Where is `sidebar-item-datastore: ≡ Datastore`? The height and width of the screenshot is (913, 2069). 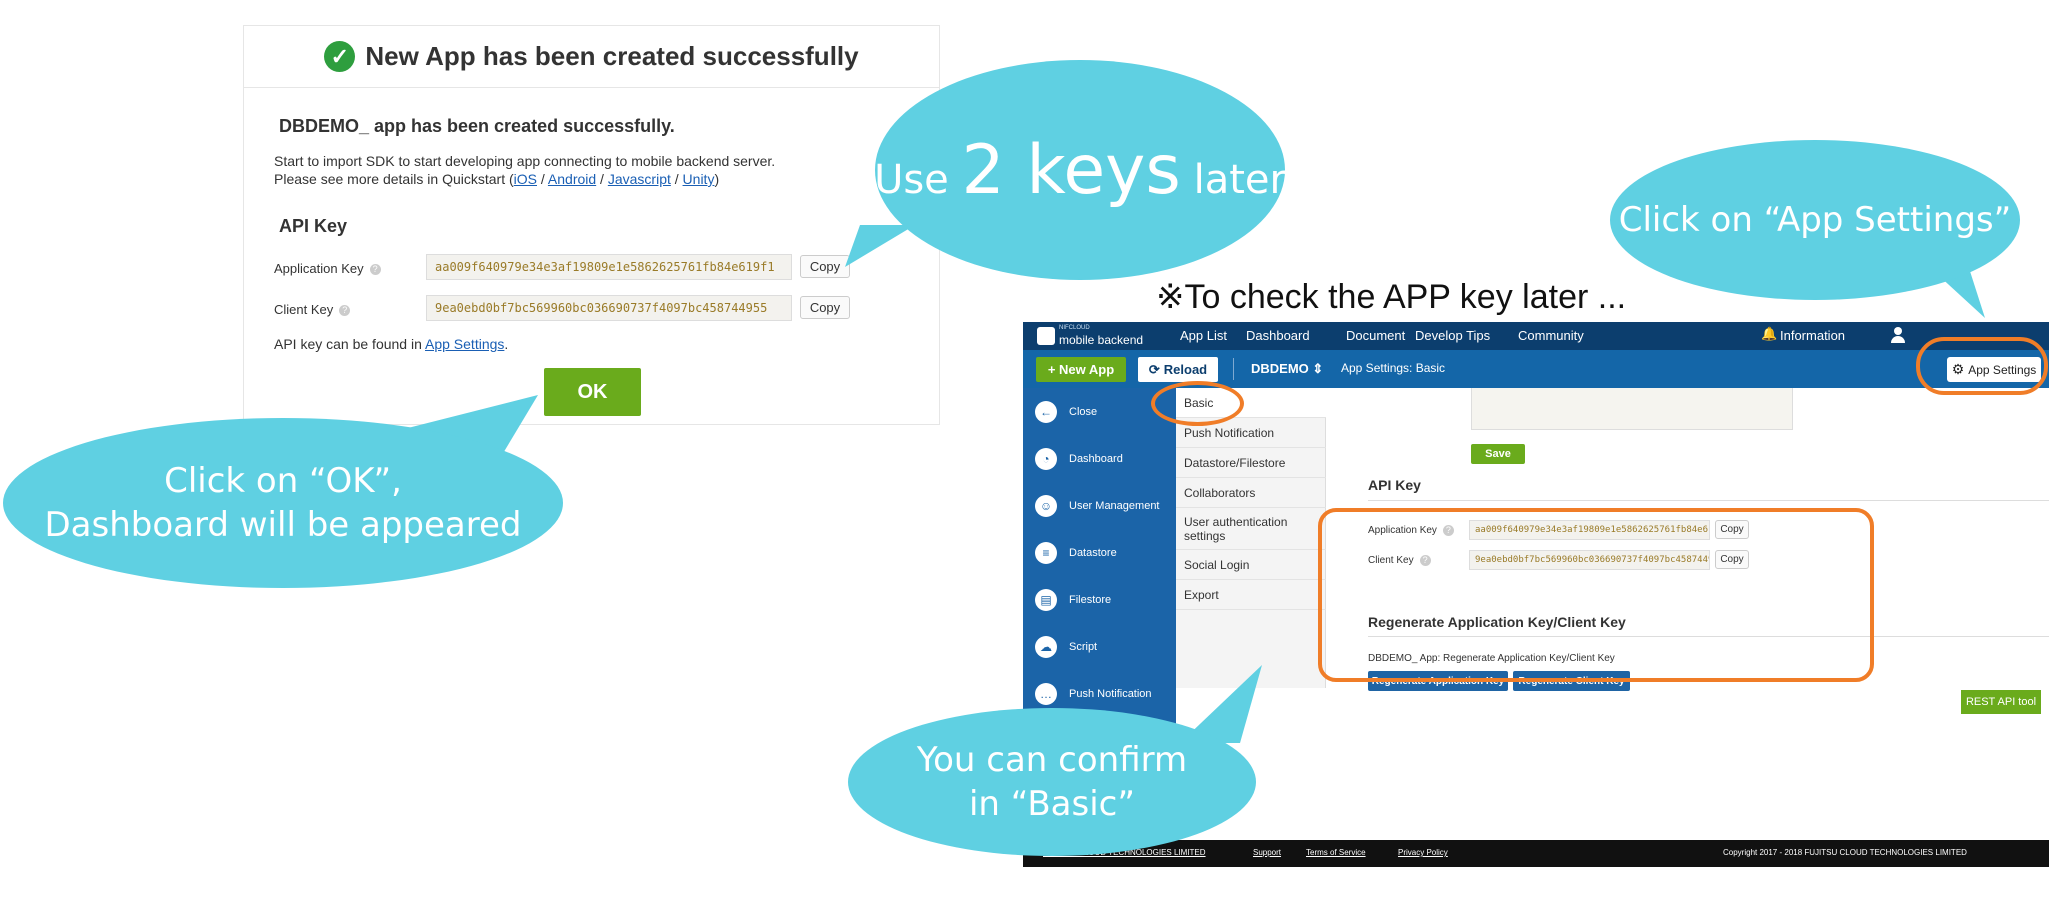 sidebar-item-datastore: ≡ Datastore is located at coordinates (1099, 552).